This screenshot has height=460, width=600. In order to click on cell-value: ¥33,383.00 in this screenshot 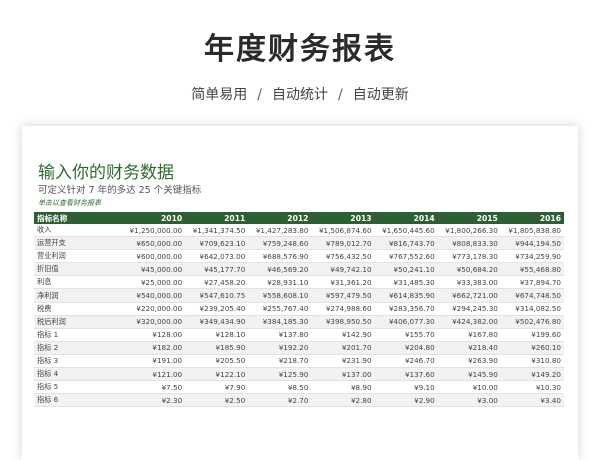, I will do `click(469, 282)`.